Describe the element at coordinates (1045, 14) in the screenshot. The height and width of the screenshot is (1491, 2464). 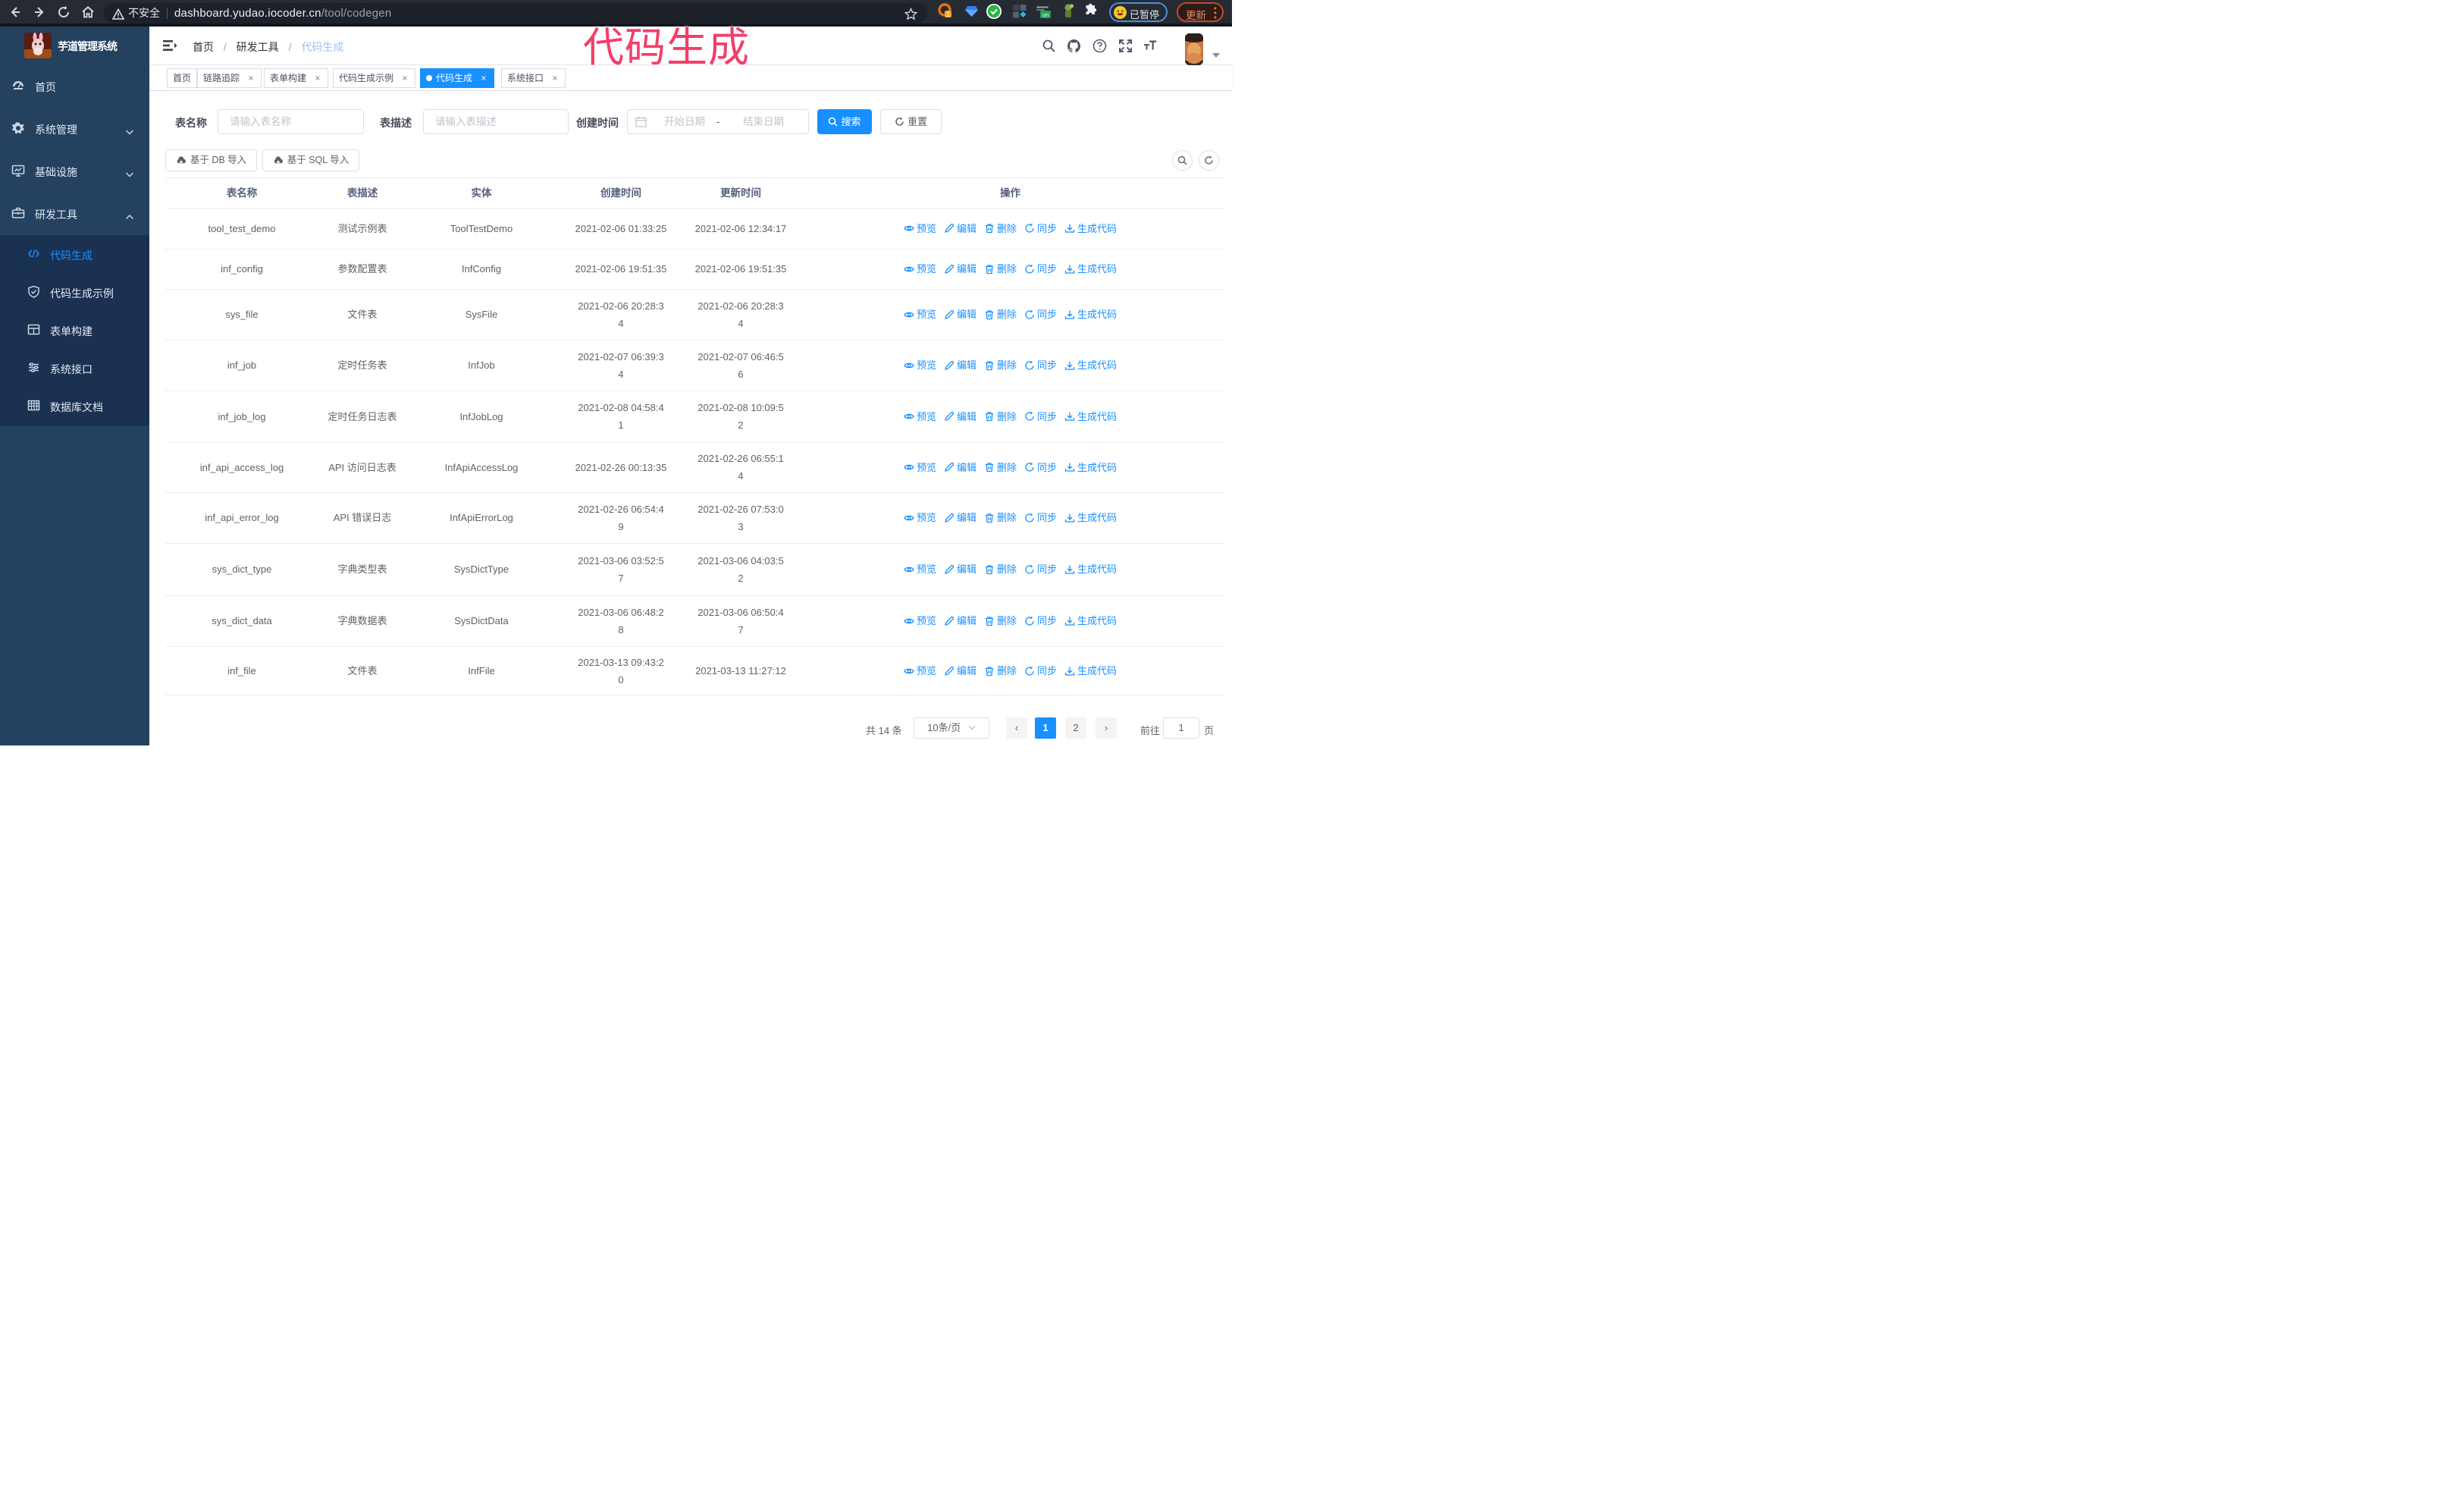
I see `svg-text: on` at that location.